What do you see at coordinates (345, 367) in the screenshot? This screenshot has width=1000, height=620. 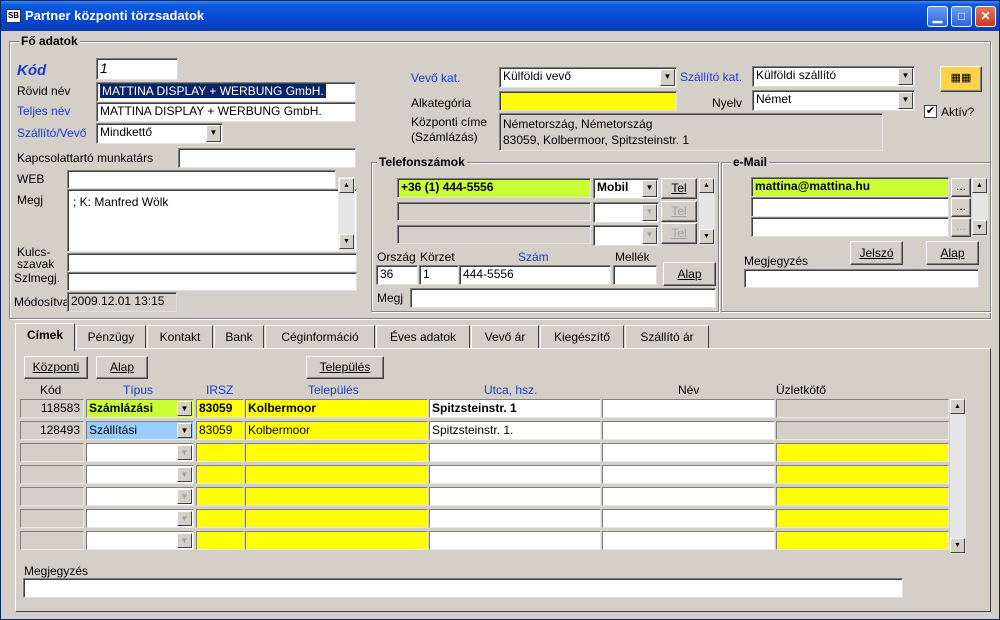 I see `telepules-button: Település` at bounding box center [345, 367].